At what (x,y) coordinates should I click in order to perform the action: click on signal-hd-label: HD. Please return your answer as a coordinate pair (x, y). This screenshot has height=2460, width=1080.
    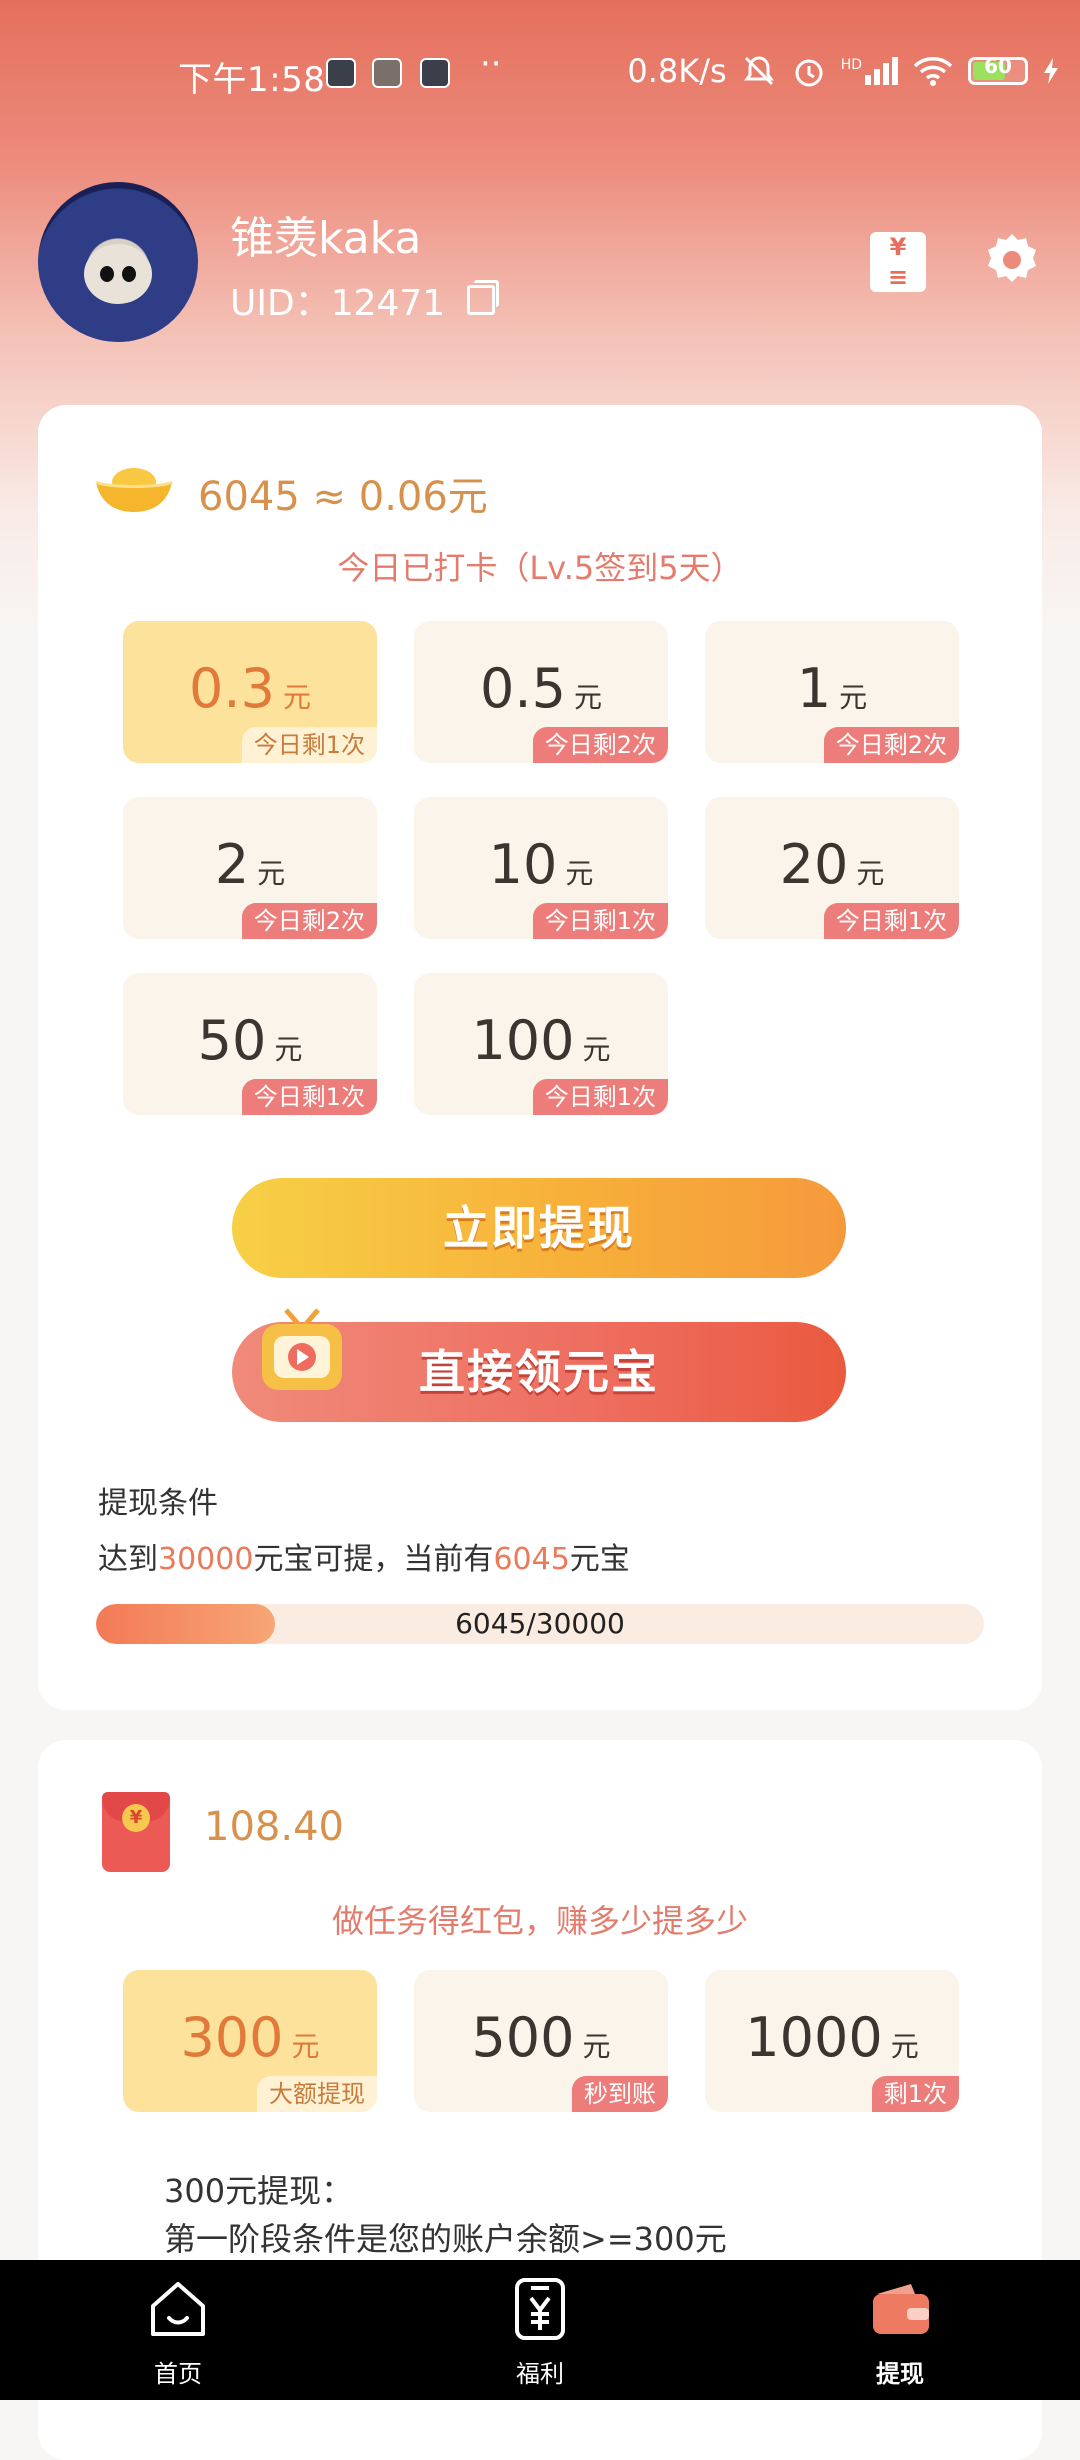
    Looking at the image, I should click on (851, 65).